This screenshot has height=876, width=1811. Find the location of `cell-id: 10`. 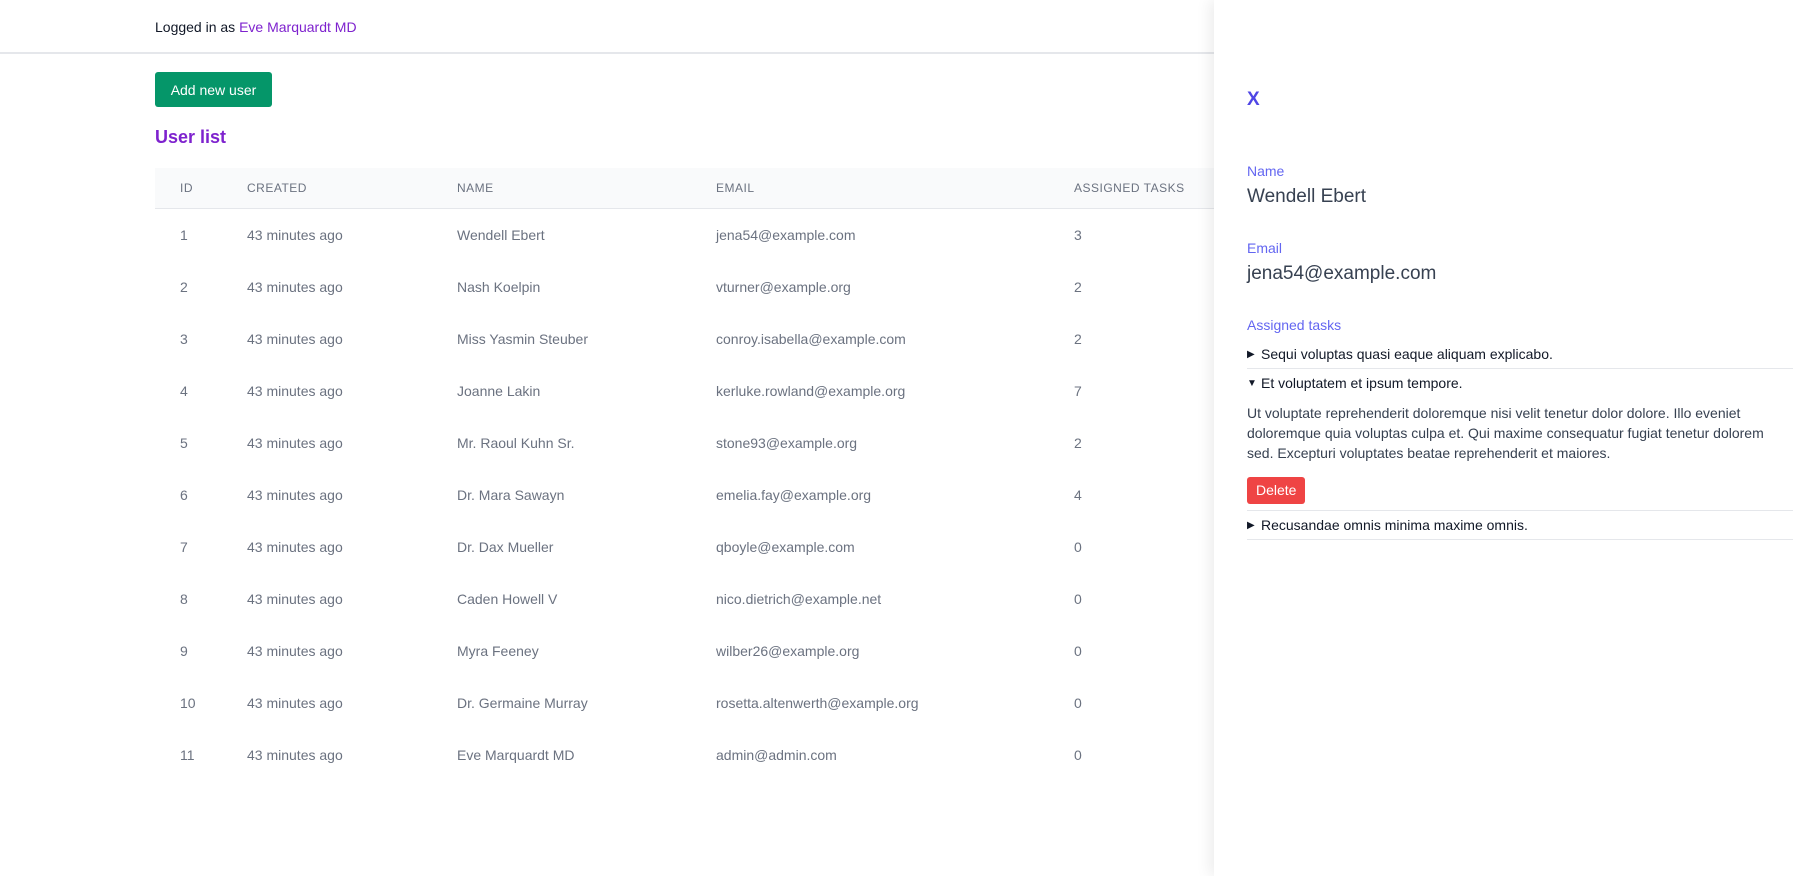

cell-id: 10 is located at coordinates (188, 703).